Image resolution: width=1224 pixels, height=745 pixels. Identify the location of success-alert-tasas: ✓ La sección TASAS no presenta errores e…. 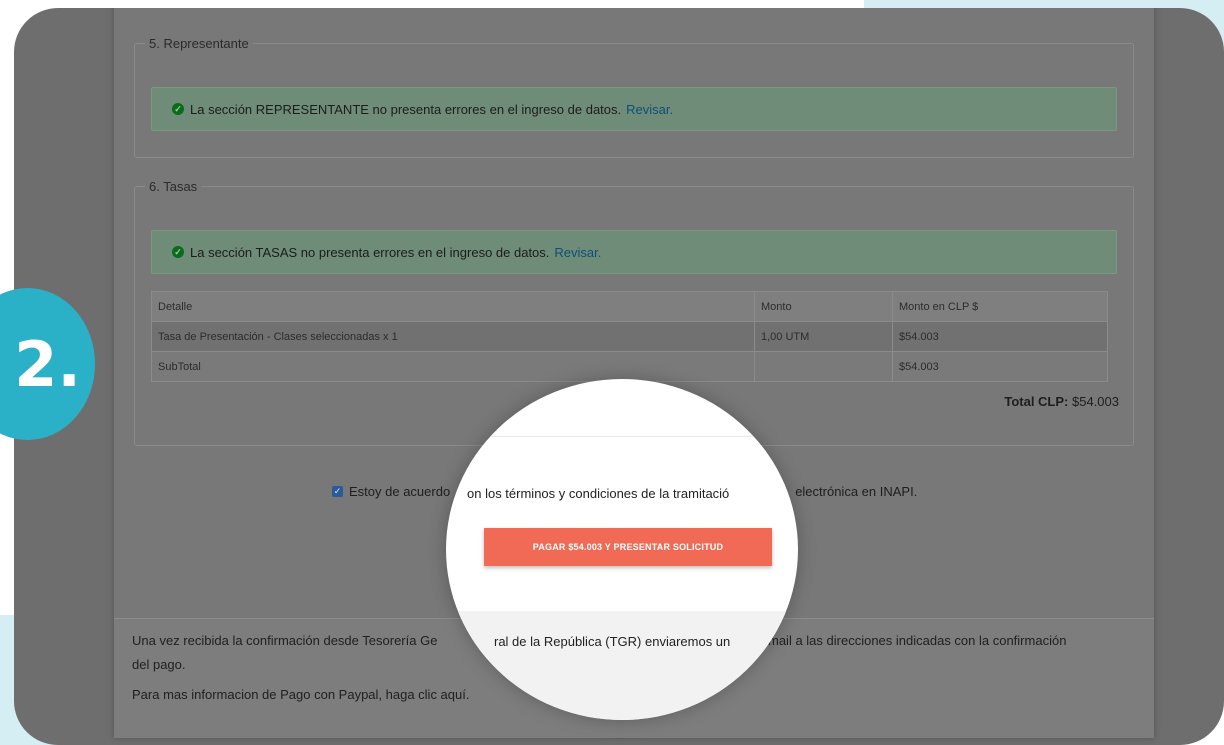
(634, 252).